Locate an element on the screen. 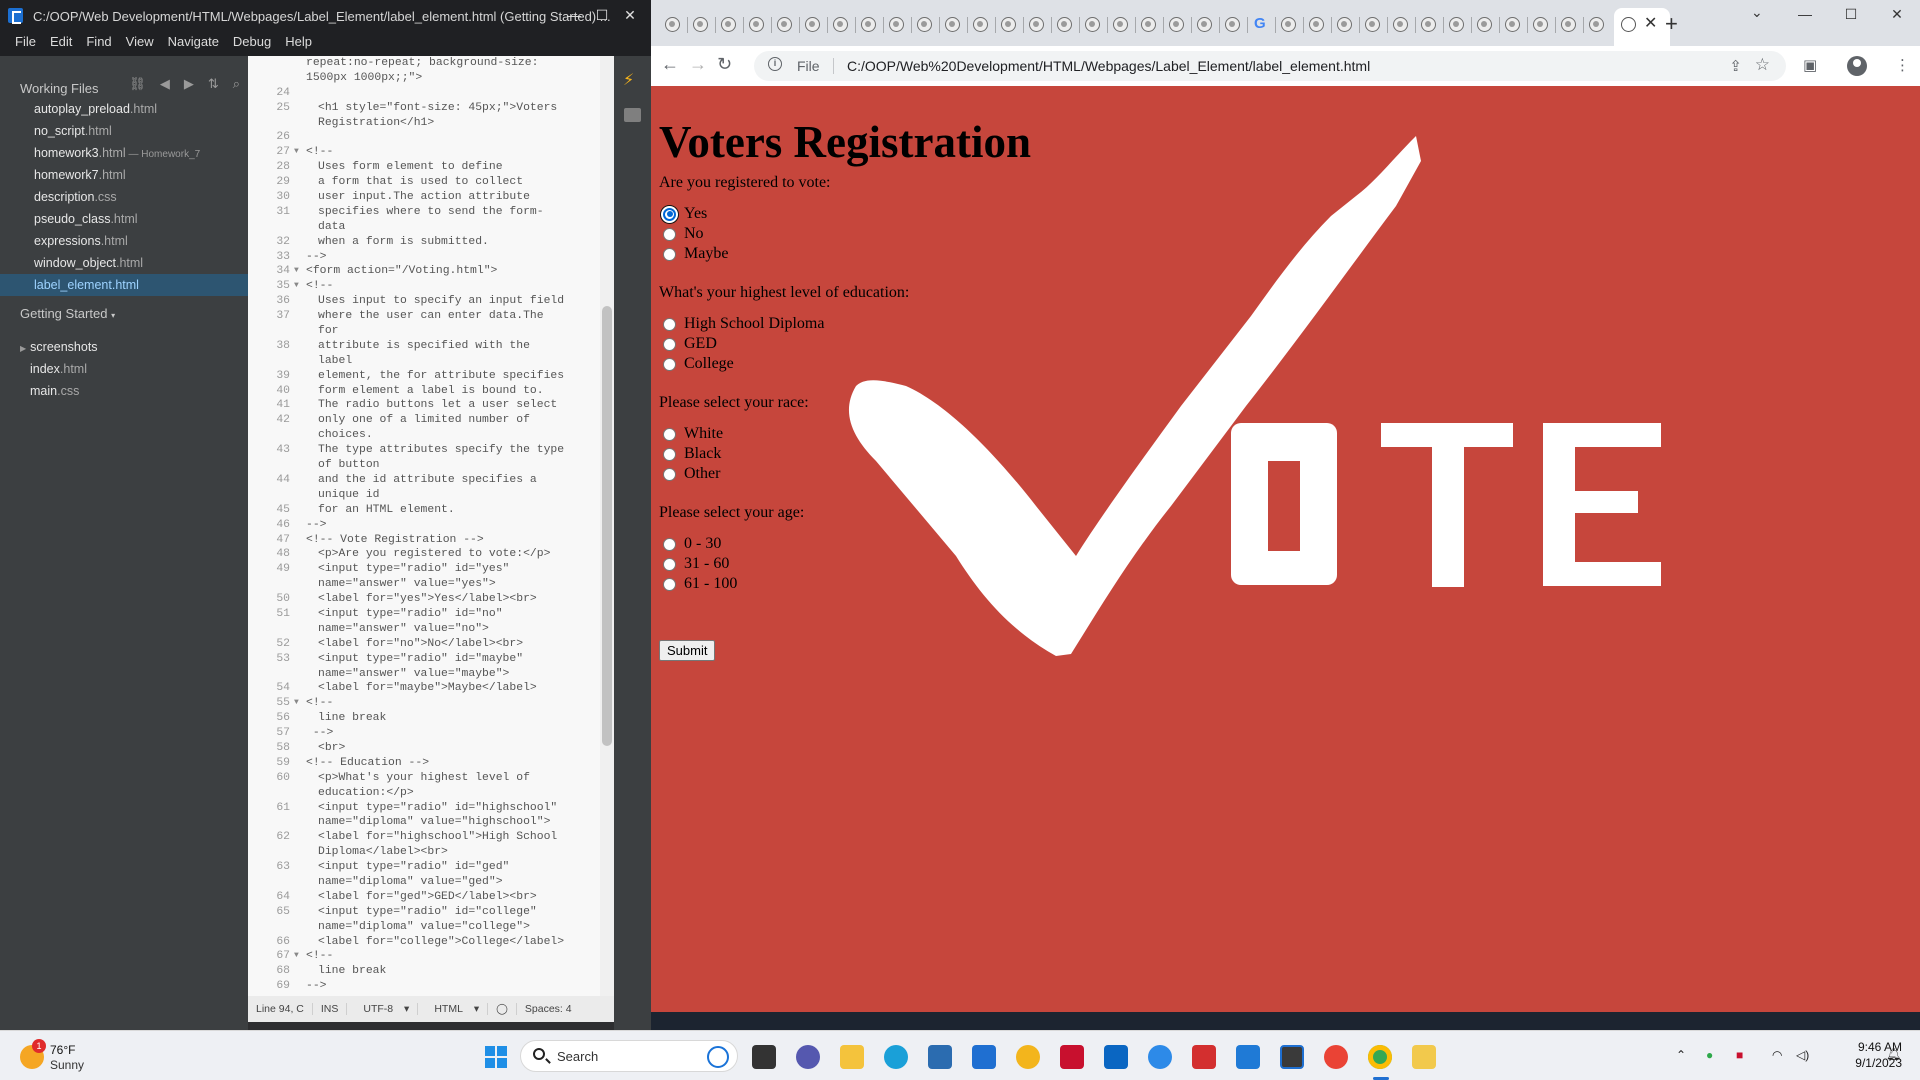 Image resolution: width=1920 pixels, height=1080 pixels. back-arrow-icon: ◀ is located at coordinates (165, 84).